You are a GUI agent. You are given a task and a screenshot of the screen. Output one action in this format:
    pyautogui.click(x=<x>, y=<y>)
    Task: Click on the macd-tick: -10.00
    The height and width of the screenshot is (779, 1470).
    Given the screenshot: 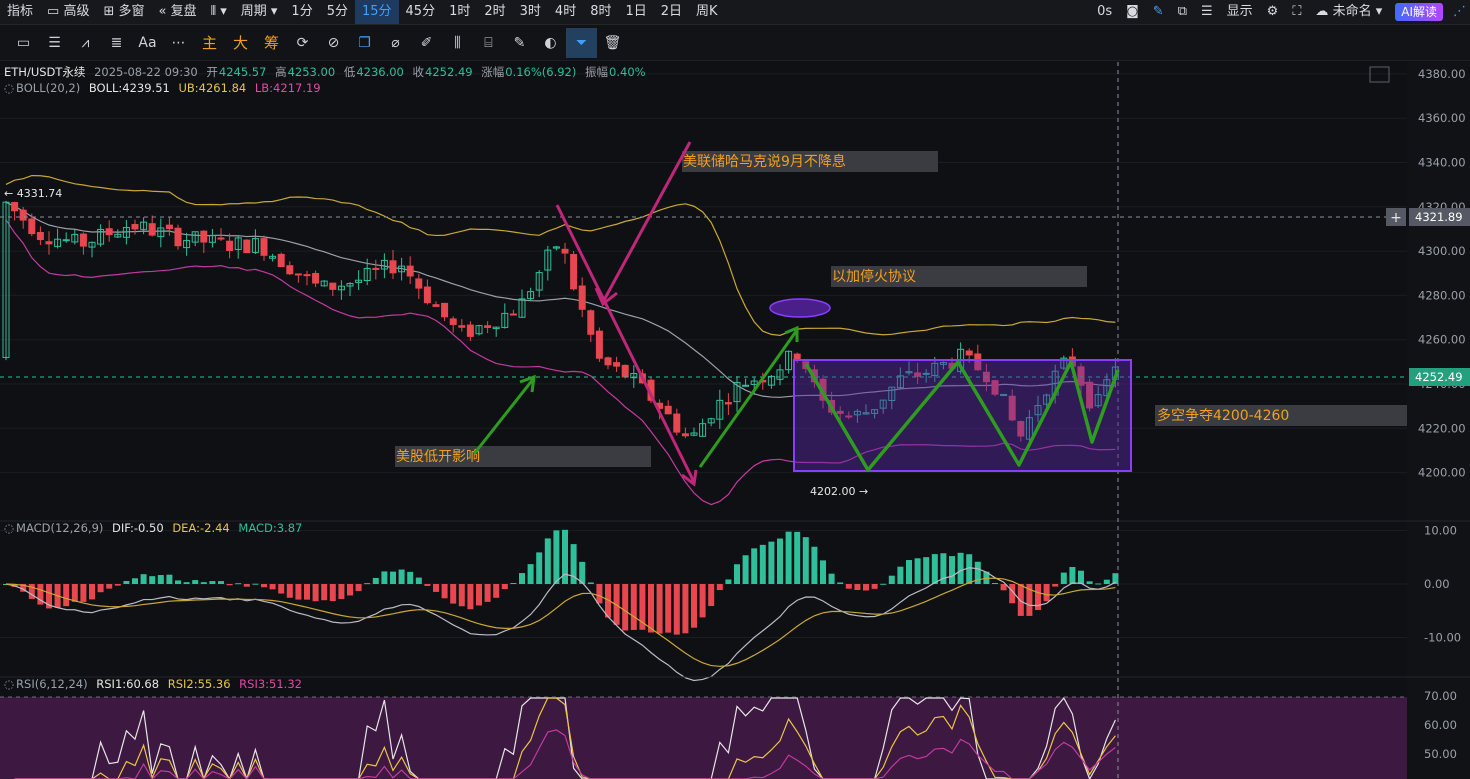 What is the action you would take?
    pyautogui.click(x=1442, y=638)
    